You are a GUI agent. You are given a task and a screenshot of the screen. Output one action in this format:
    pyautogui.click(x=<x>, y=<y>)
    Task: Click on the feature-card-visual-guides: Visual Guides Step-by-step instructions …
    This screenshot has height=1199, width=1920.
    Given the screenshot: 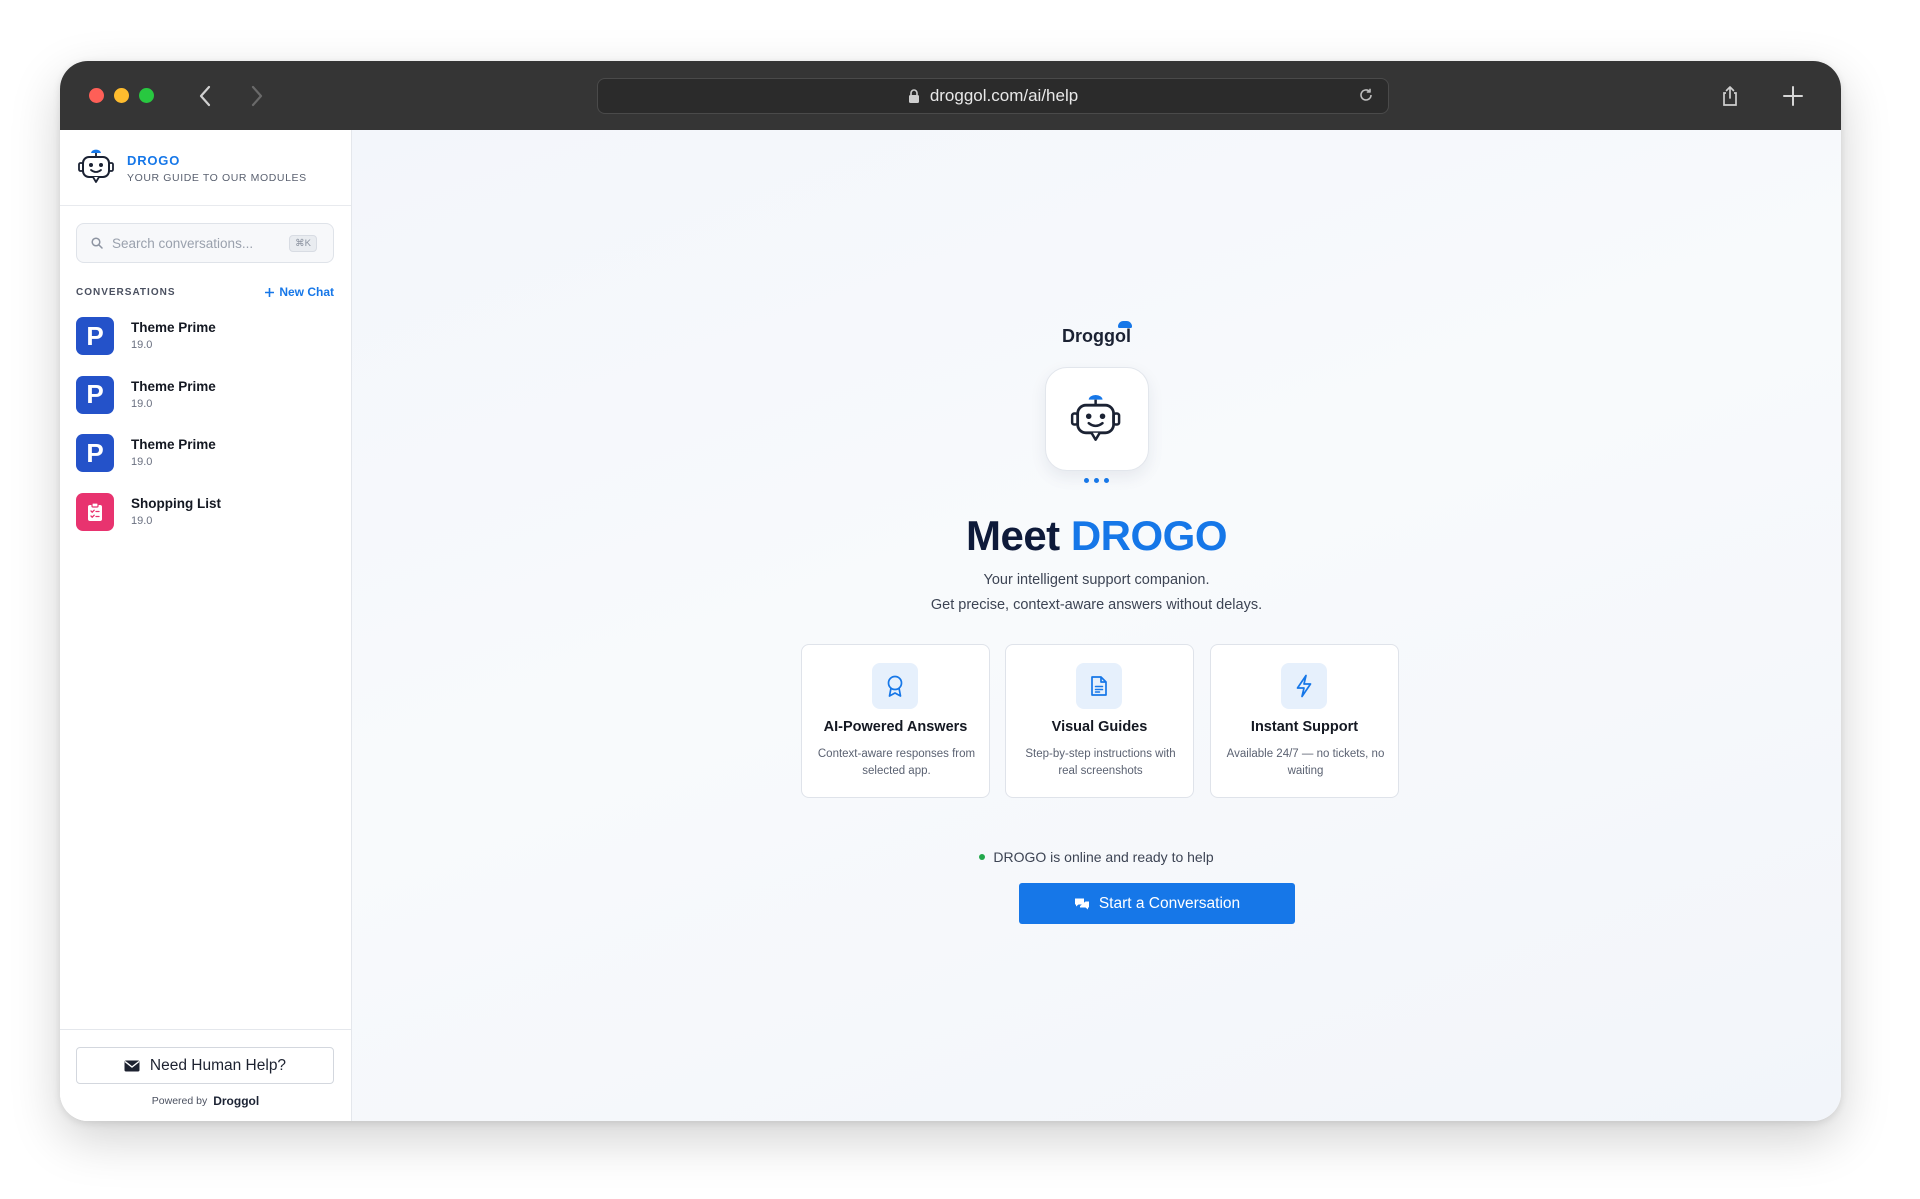 What is the action you would take?
    pyautogui.click(x=1099, y=721)
    